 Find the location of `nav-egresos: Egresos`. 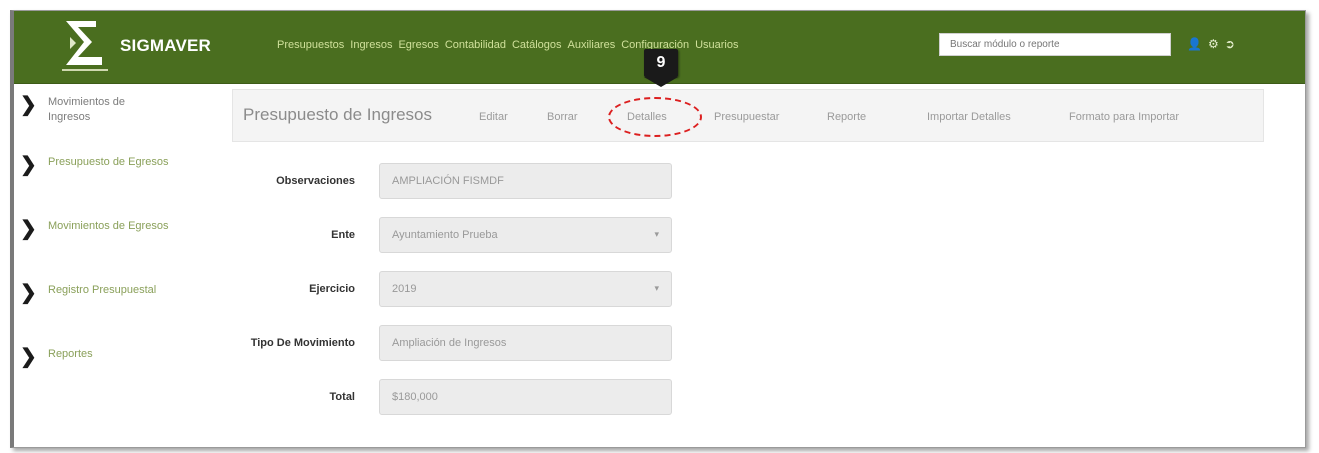

nav-egresos: Egresos is located at coordinates (418, 45).